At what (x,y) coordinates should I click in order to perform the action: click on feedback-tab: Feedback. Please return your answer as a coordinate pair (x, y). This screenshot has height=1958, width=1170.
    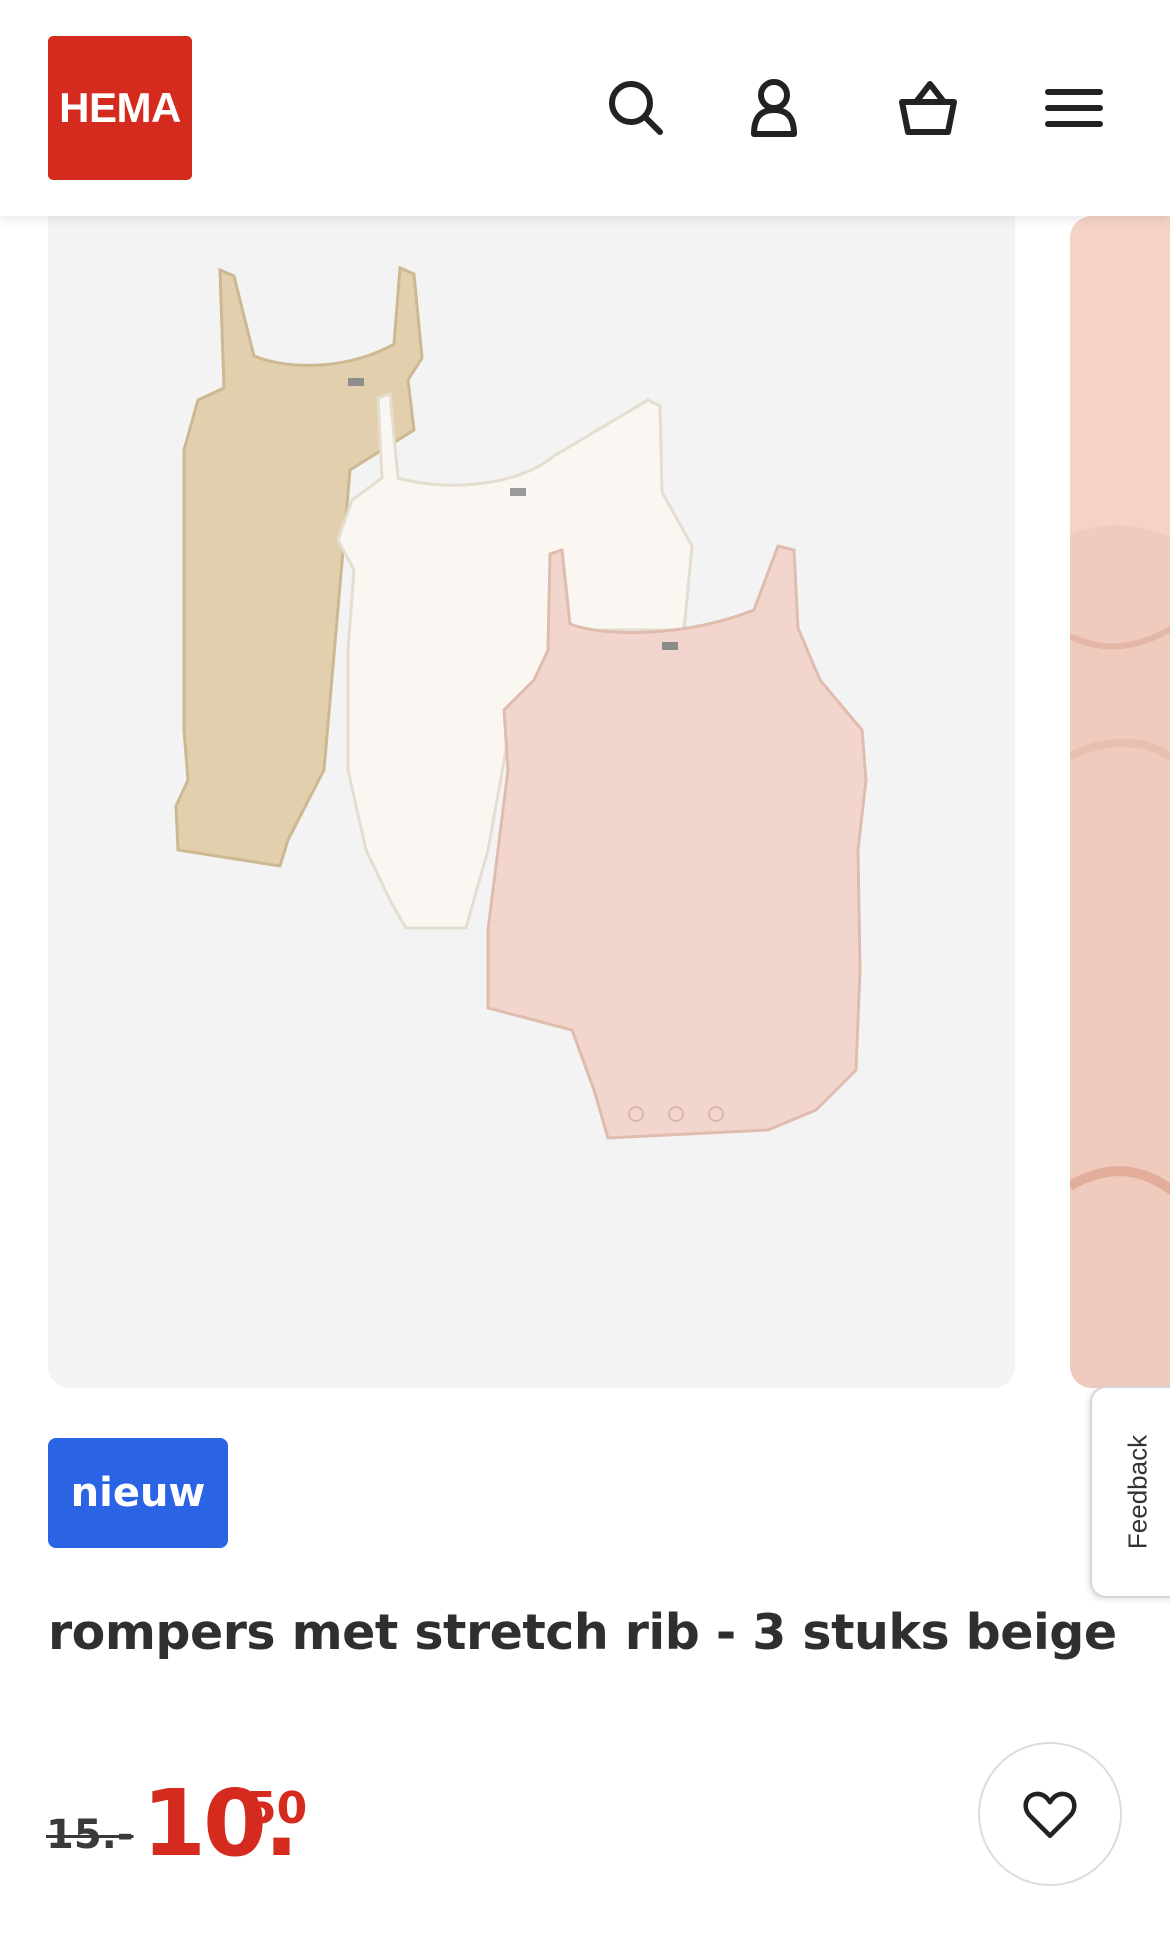
    Looking at the image, I should click on (1130, 1492).